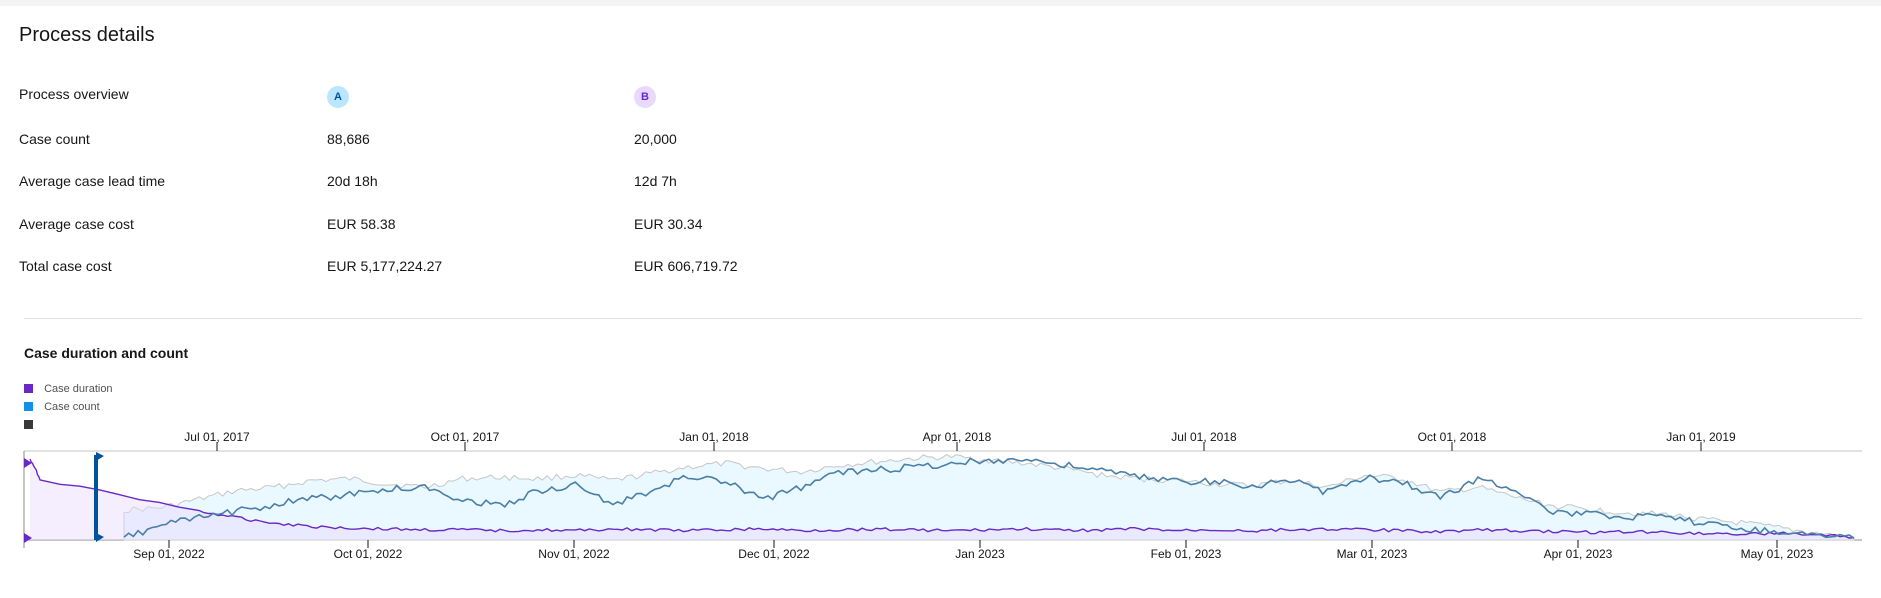  What do you see at coordinates (217, 437) in the screenshot?
I see `top-axis-tick-label: Jul 01, 2017` at bounding box center [217, 437].